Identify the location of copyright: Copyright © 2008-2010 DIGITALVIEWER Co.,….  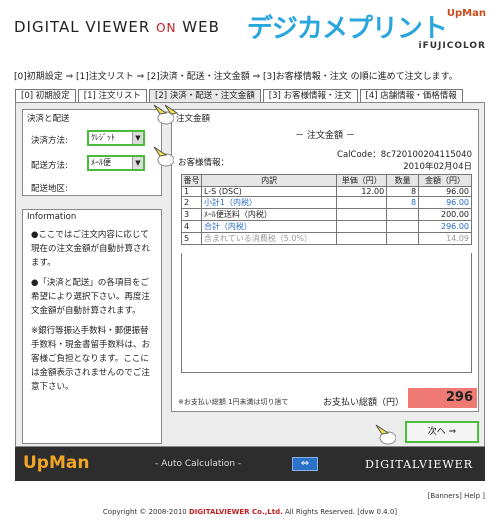
(250, 512).